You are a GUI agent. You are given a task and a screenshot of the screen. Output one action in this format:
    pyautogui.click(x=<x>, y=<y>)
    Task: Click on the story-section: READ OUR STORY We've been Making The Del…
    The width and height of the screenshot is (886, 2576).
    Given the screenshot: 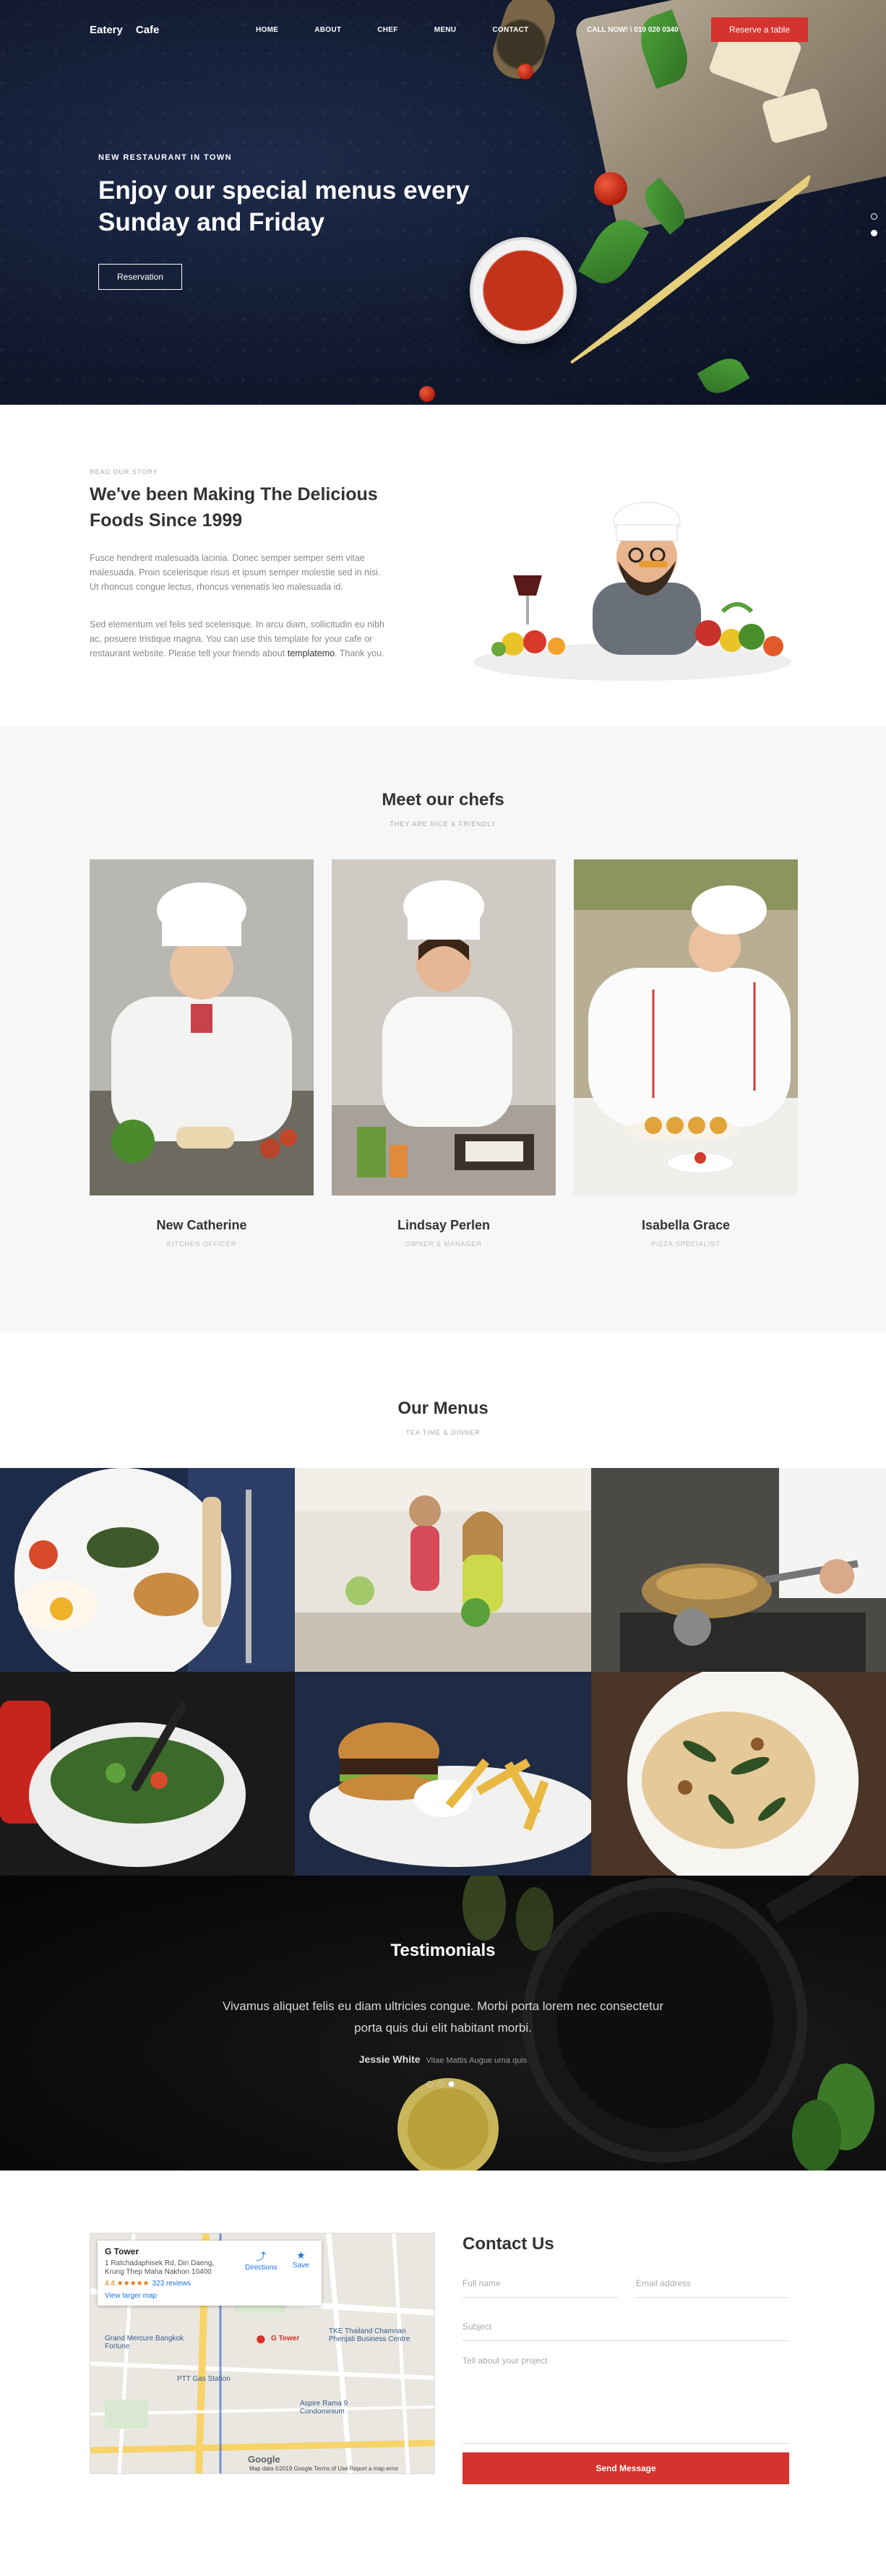 What is the action you would take?
    pyautogui.click(x=443, y=566)
    